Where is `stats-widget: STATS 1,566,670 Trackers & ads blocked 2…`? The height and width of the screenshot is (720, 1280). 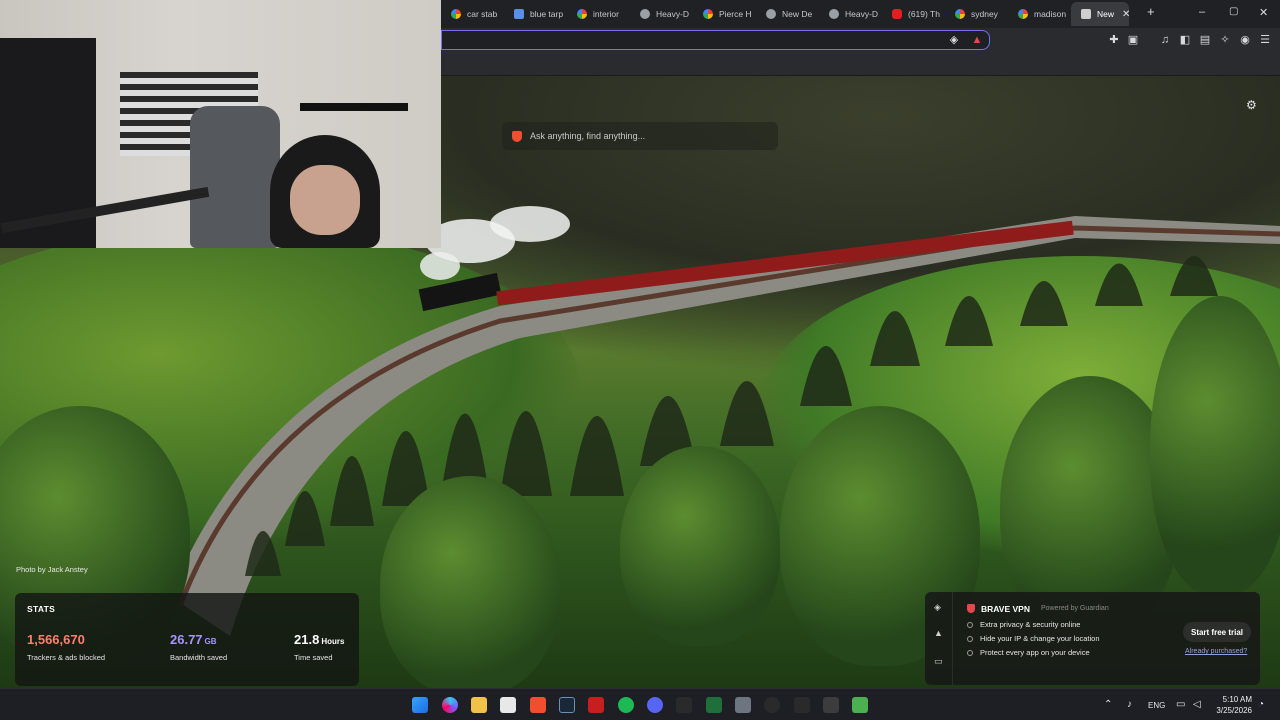
stats-widget: STATS 1,566,670 Trackers & ads blocked 2… is located at coordinates (187, 639).